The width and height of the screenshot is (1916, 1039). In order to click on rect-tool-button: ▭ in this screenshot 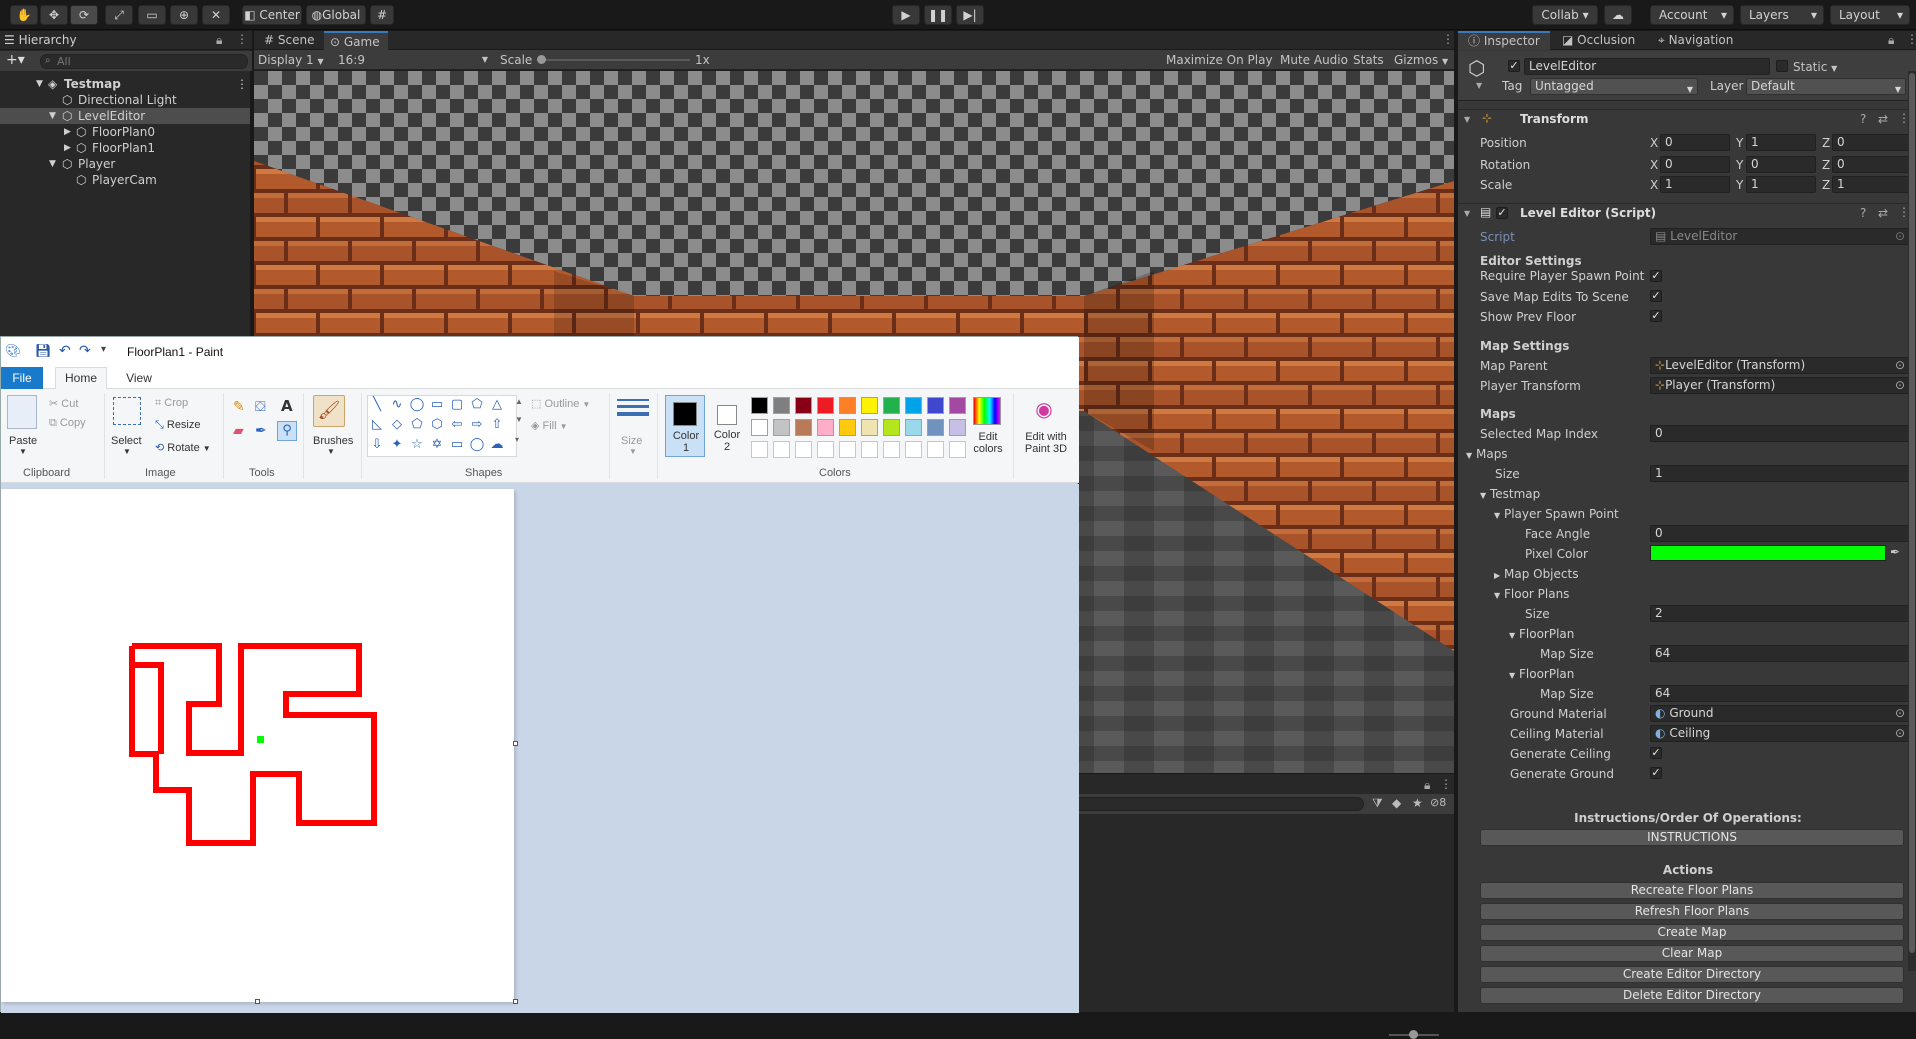, I will do `click(152, 15)`.